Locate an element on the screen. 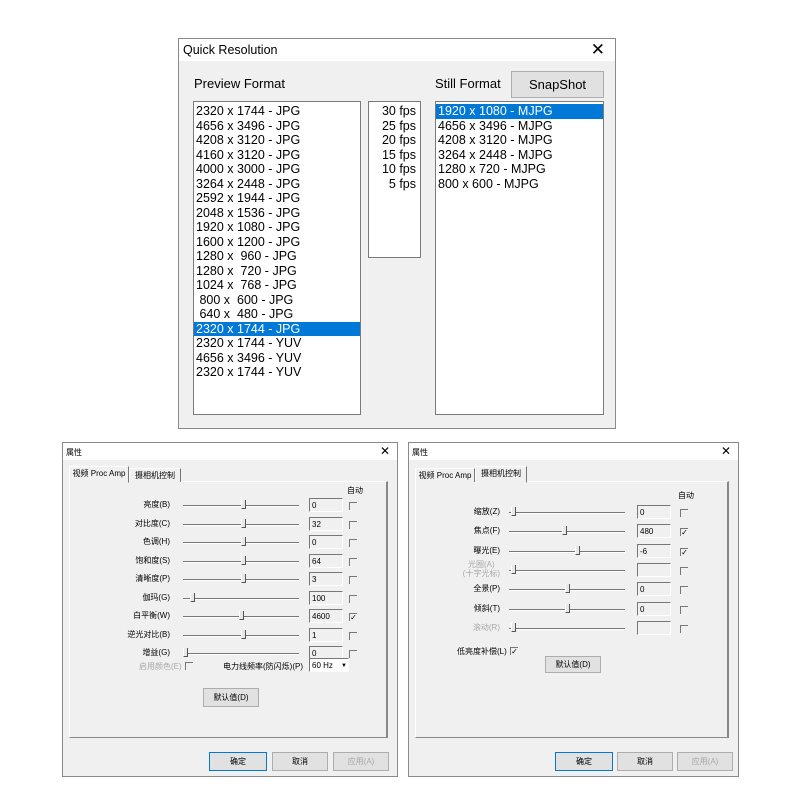 The image size is (800, 800). still-format-item: 800 x 600 - MJPG is located at coordinates (519, 184).